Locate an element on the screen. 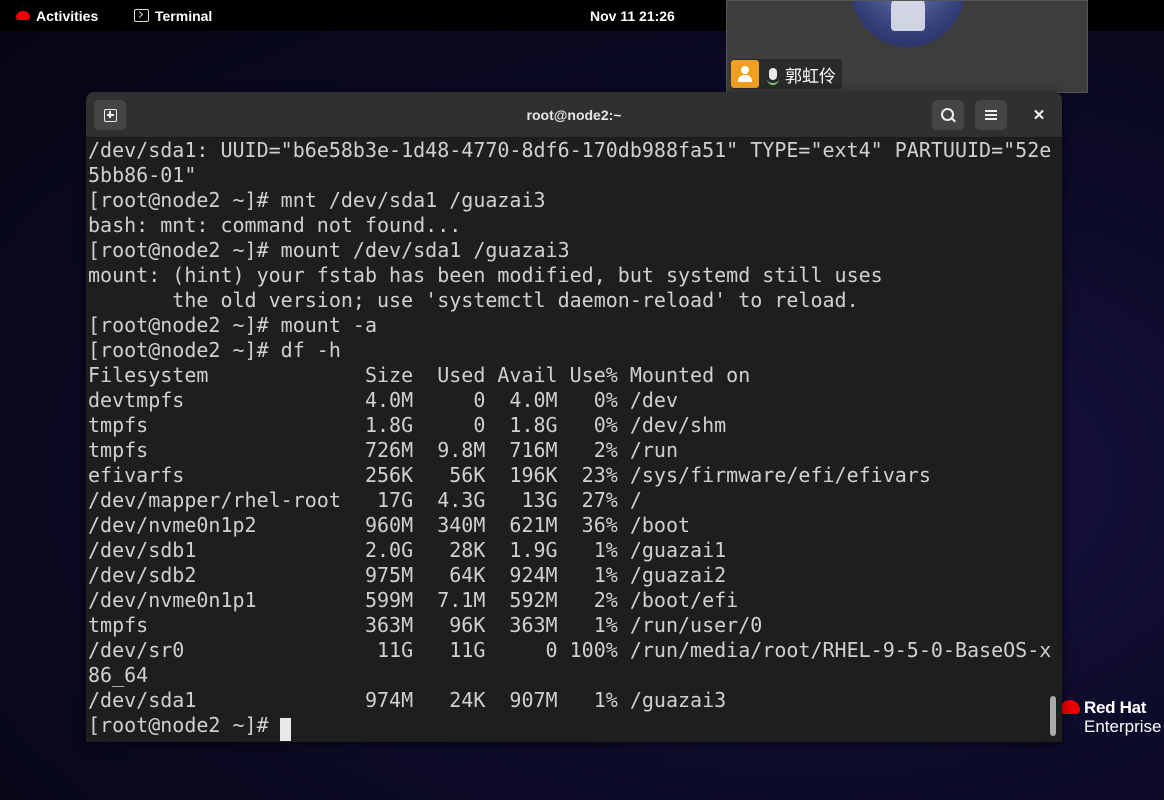  new-tab-button is located at coordinates (110, 115).